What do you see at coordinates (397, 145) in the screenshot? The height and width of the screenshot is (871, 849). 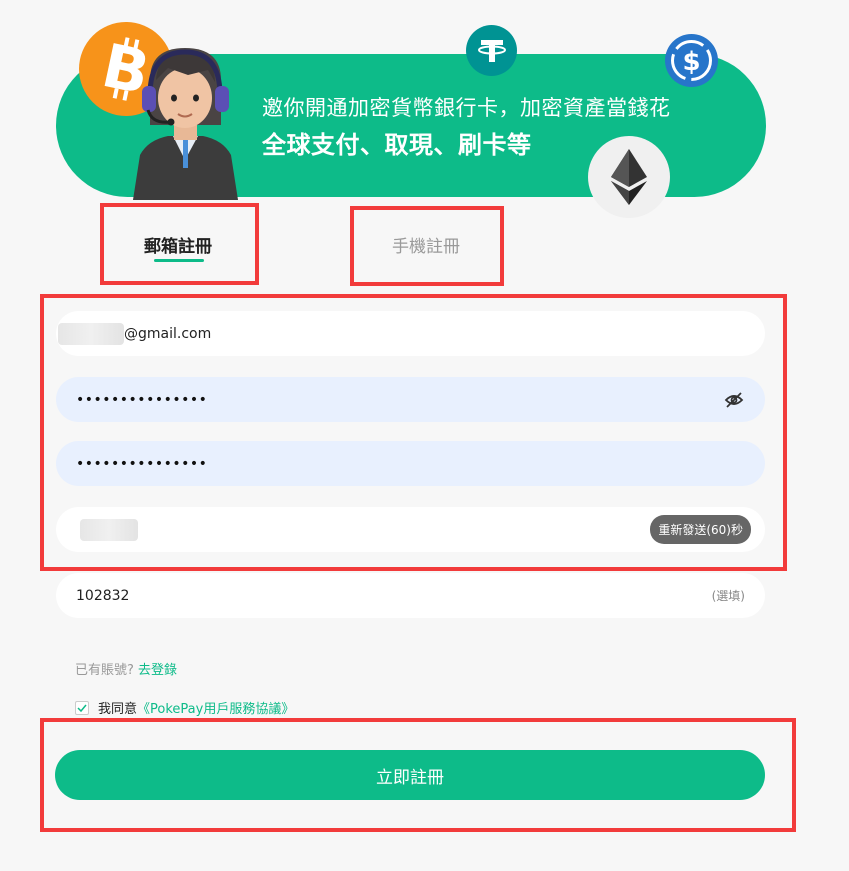 I see `banner-subheadline: 全球支付、取現、刷卡等` at bounding box center [397, 145].